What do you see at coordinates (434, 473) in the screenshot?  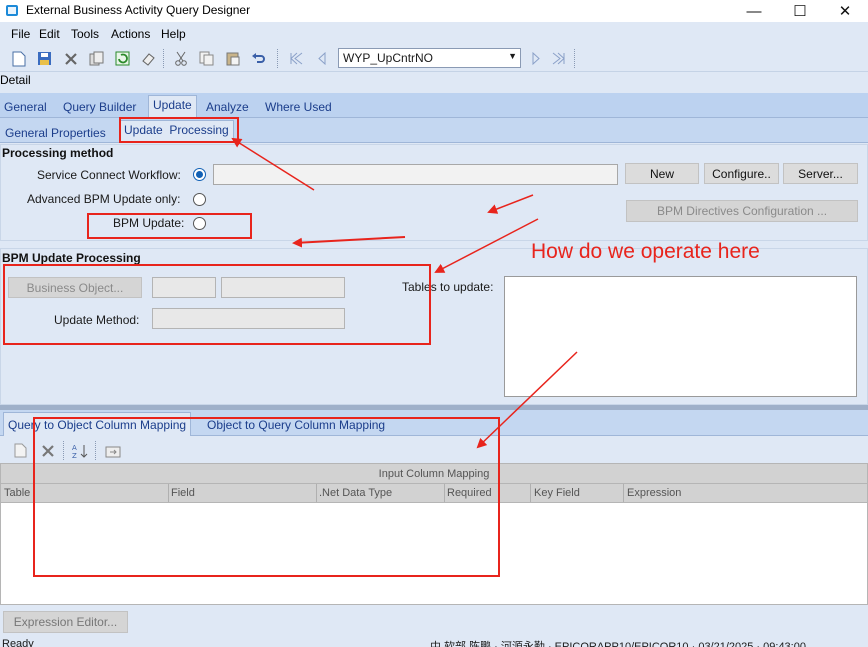 I see `grid-group-header: Input Column Mapping` at bounding box center [434, 473].